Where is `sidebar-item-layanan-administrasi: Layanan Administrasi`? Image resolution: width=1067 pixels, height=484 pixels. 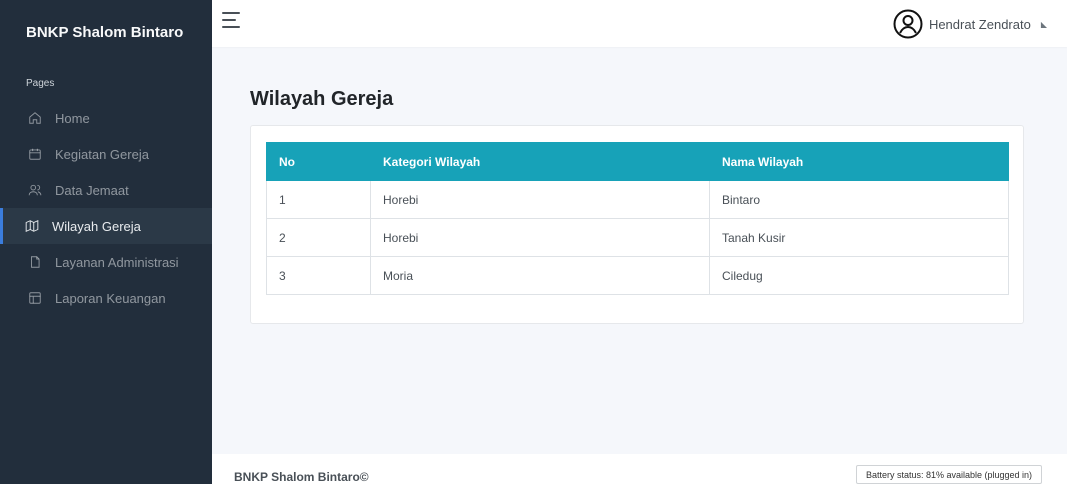 sidebar-item-layanan-administrasi: Layanan Administrasi is located at coordinates (106, 262).